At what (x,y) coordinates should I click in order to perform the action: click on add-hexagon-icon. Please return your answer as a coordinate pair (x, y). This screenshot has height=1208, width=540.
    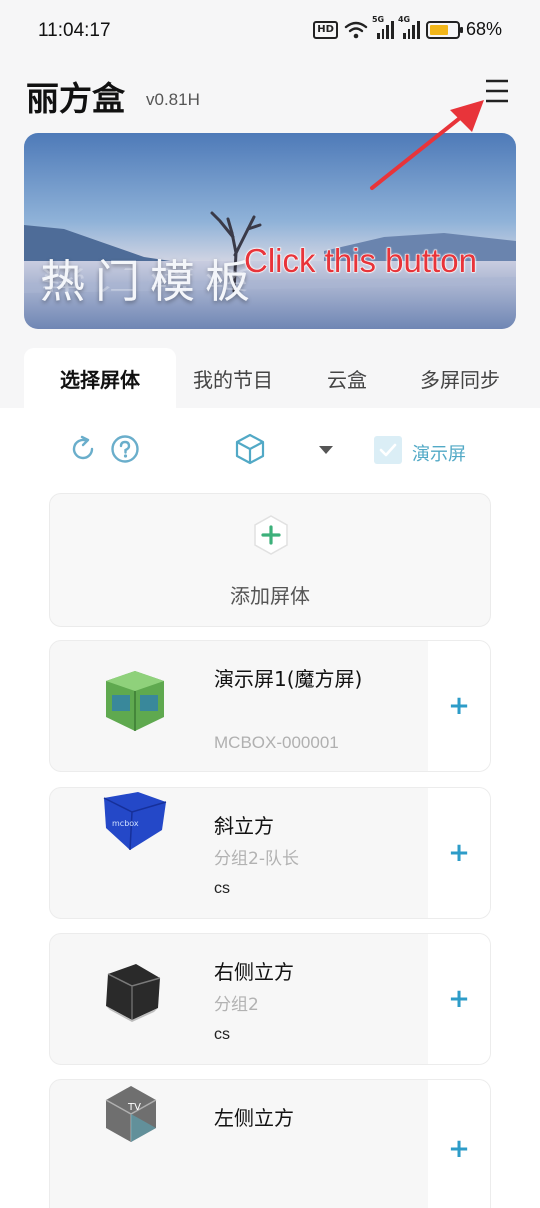
    Looking at the image, I should click on (271, 535).